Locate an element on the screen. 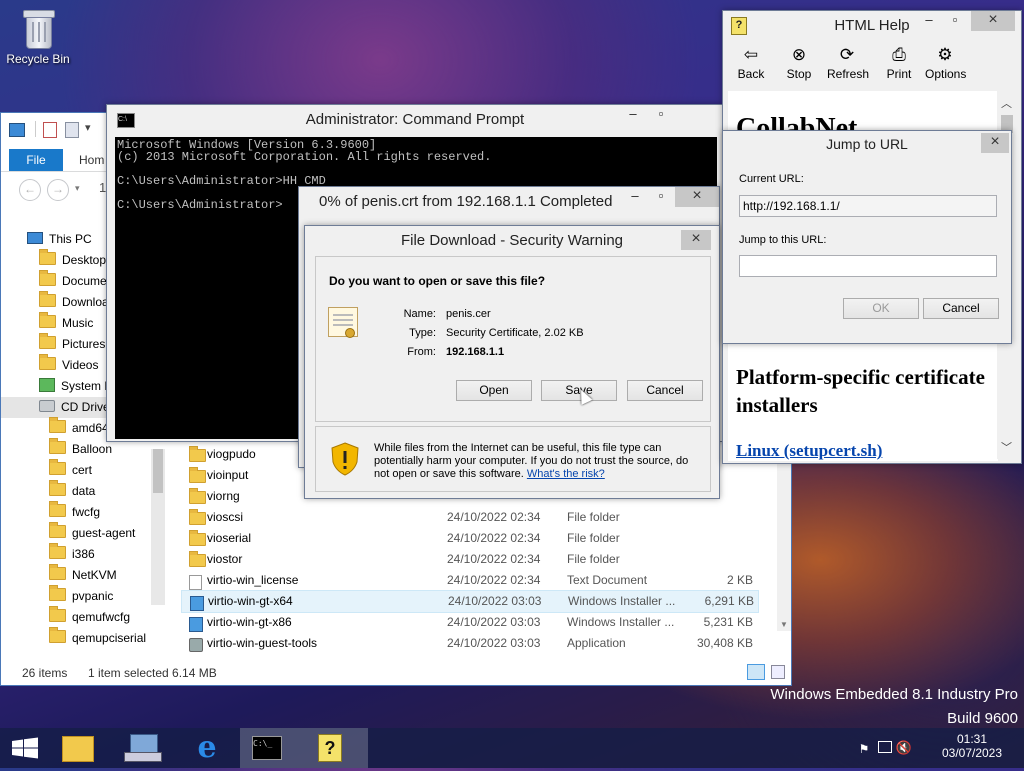  tree-item: i386 is located at coordinates (76, 554).